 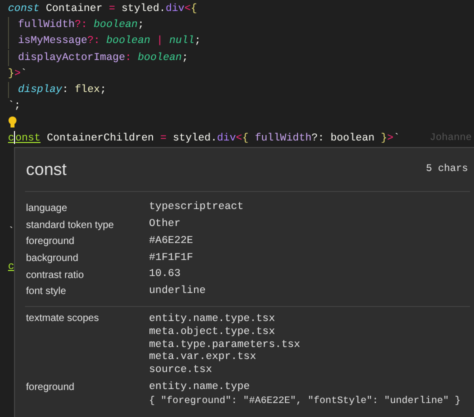 What do you see at coordinates (52, 259) in the screenshot?
I see `property-label: background` at bounding box center [52, 259].